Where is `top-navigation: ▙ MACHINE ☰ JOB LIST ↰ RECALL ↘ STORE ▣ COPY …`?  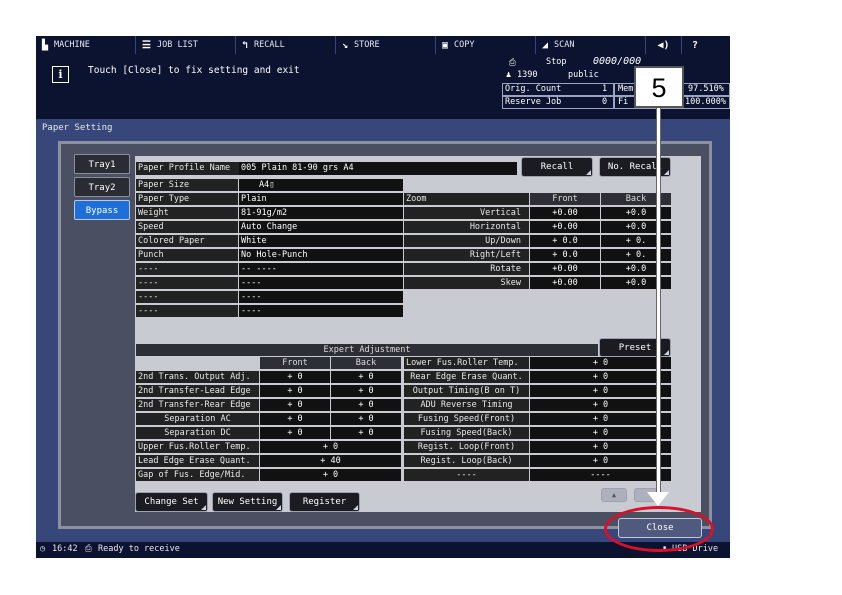
top-navigation: ▙ MACHINE ☰ JOB LIST ↰ RECALL ↘ STORE ▣ COPY … is located at coordinates (383, 45).